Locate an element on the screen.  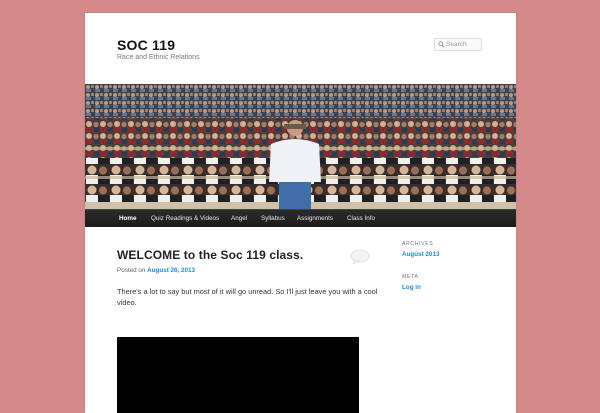
site-description: Race and Ethnic Relations is located at coordinates (158, 57).